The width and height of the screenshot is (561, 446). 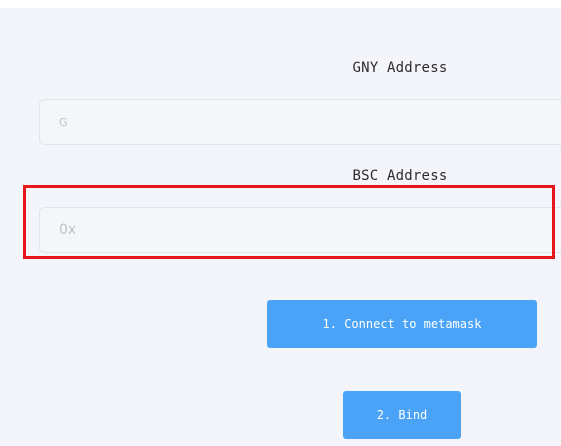 What do you see at coordinates (402, 415) in the screenshot?
I see `bind-button: 2. Bind` at bounding box center [402, 415].